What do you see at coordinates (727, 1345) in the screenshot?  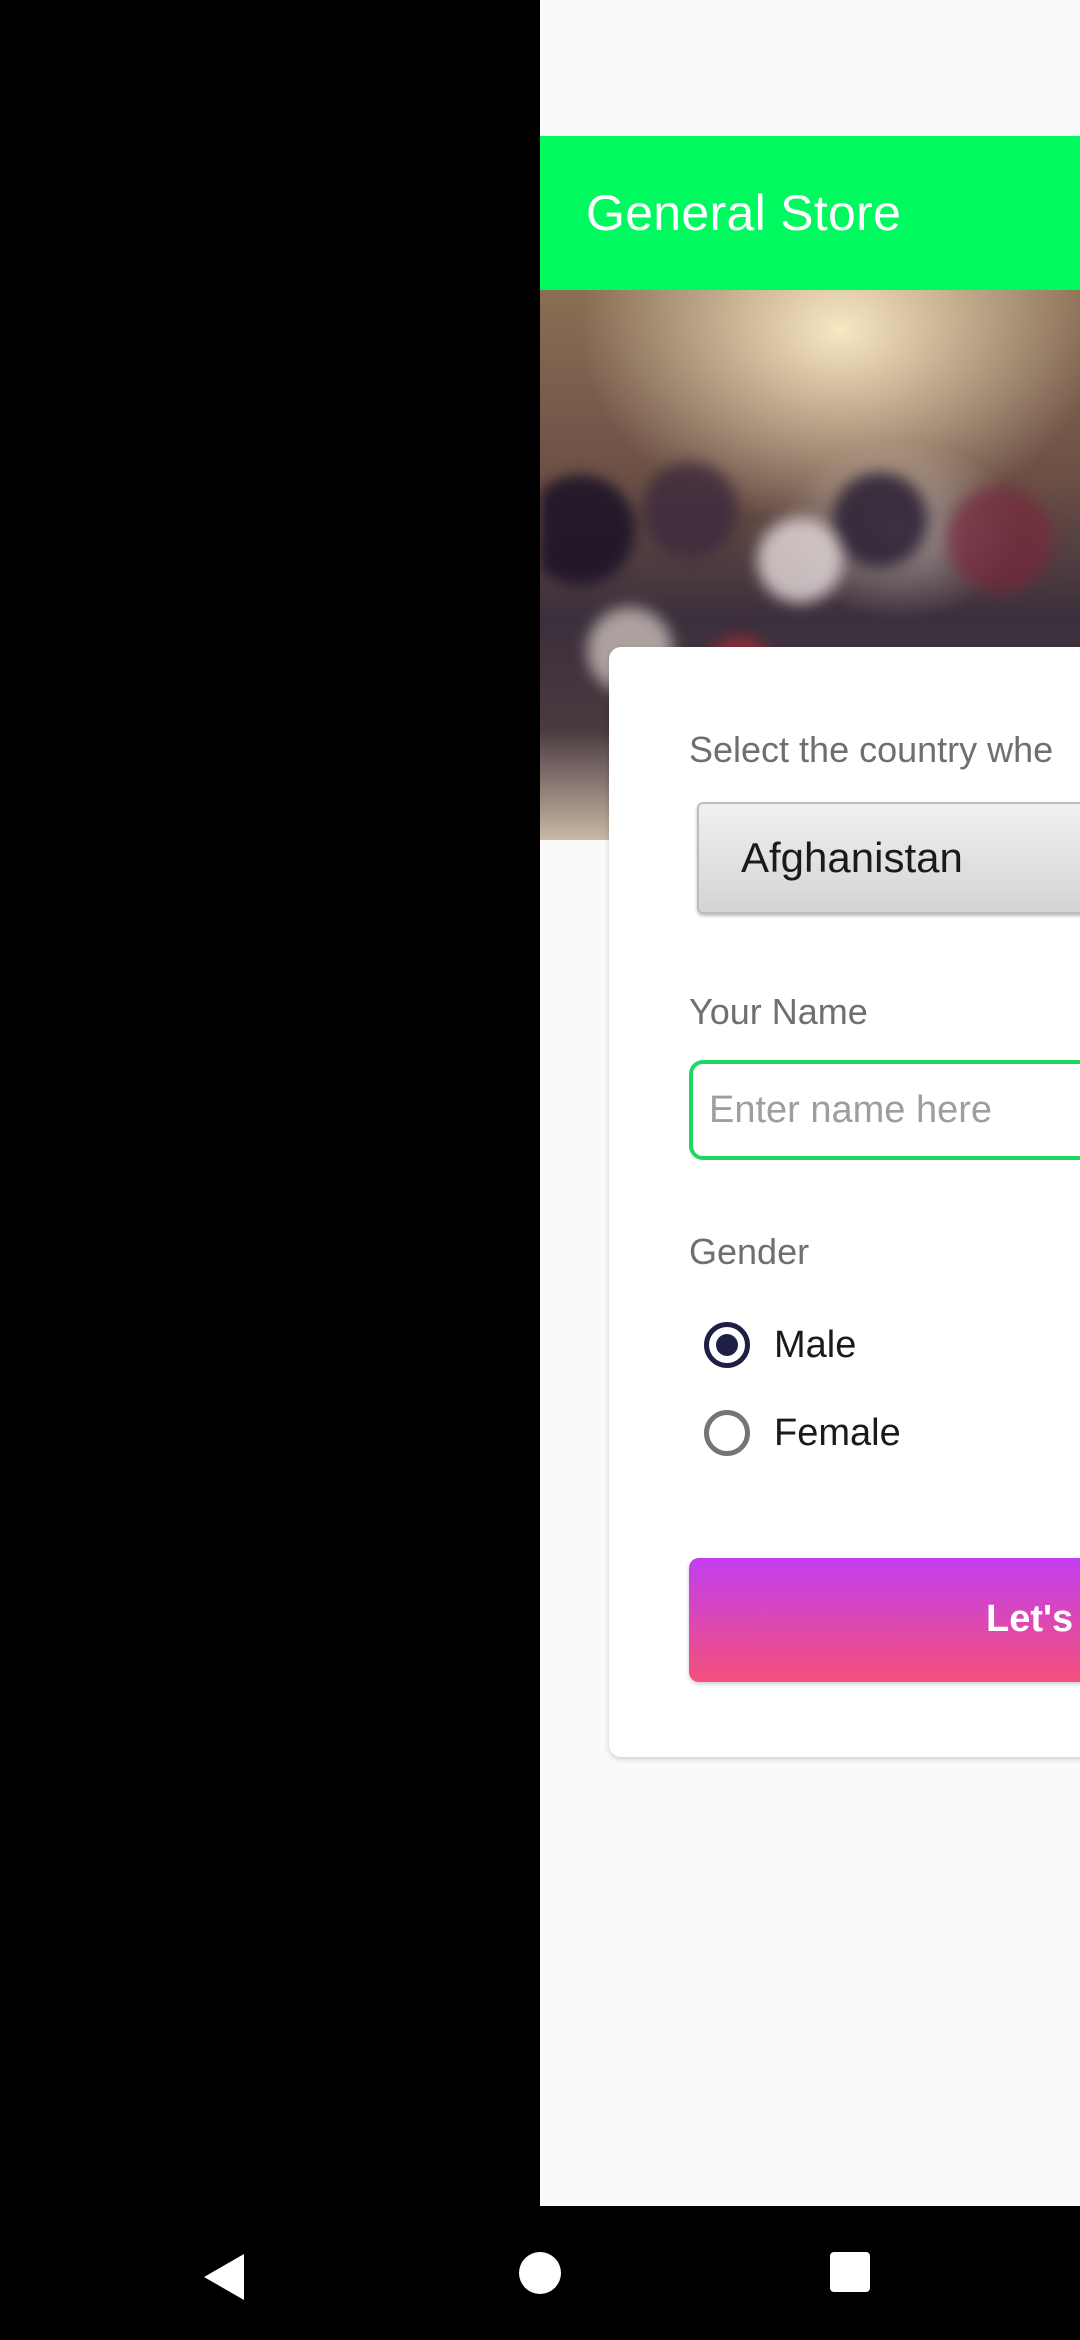 I see `radio-checked-icon` at bounding box center [727, 1345].